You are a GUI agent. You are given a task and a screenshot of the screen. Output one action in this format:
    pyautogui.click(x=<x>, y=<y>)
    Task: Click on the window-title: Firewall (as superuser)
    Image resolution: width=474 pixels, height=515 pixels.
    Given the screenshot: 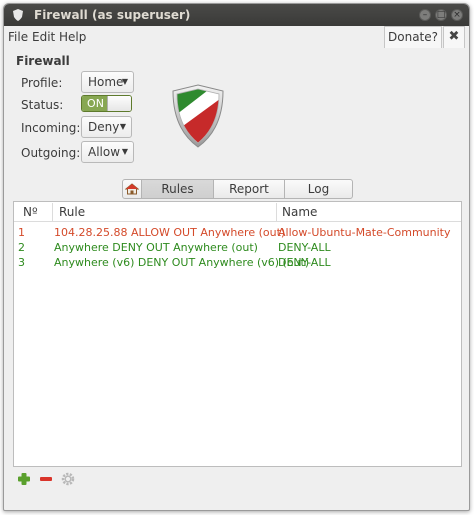 What is the action you would take?
    pyautogui.click(x=112, y=15)
    